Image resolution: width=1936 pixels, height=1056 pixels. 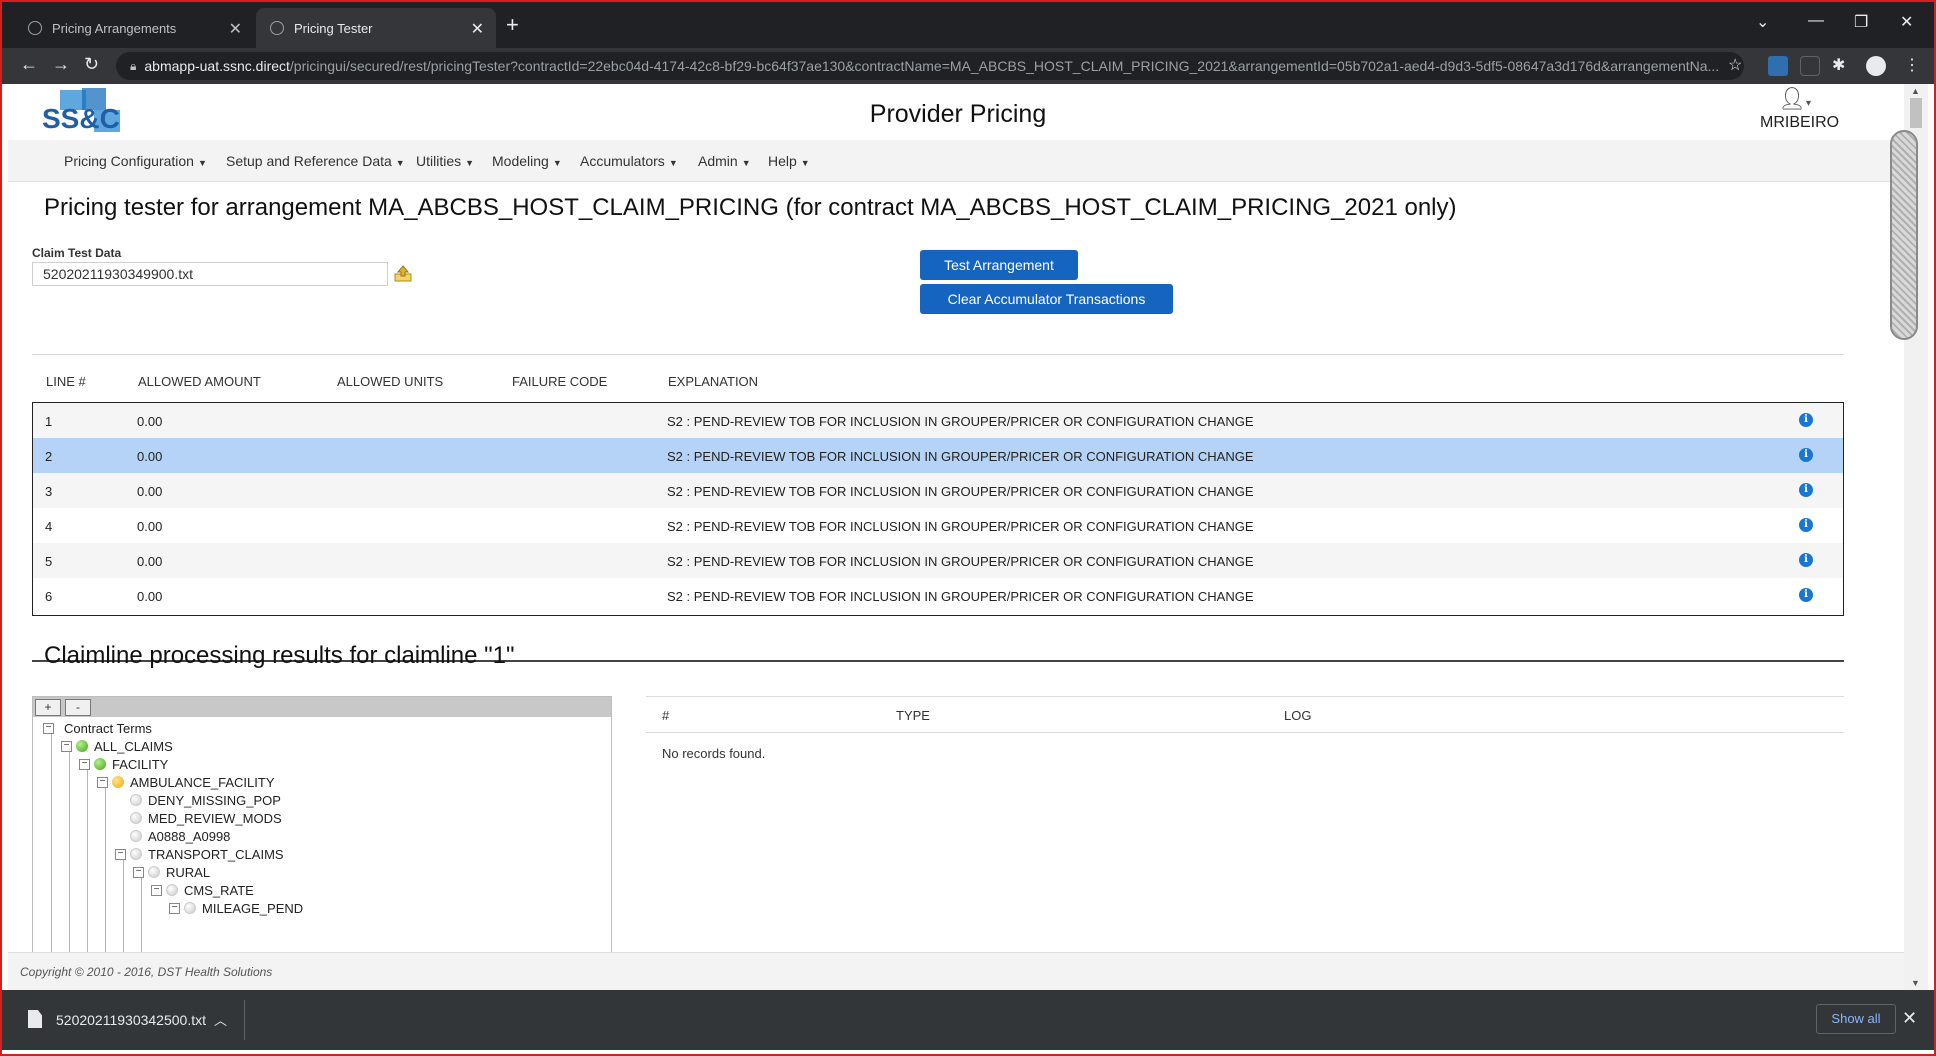 What do you see at coordinates (724, 161) in the screenshot?
I see `menu-admin: Admin ▼` at bounding box center [724, 161].